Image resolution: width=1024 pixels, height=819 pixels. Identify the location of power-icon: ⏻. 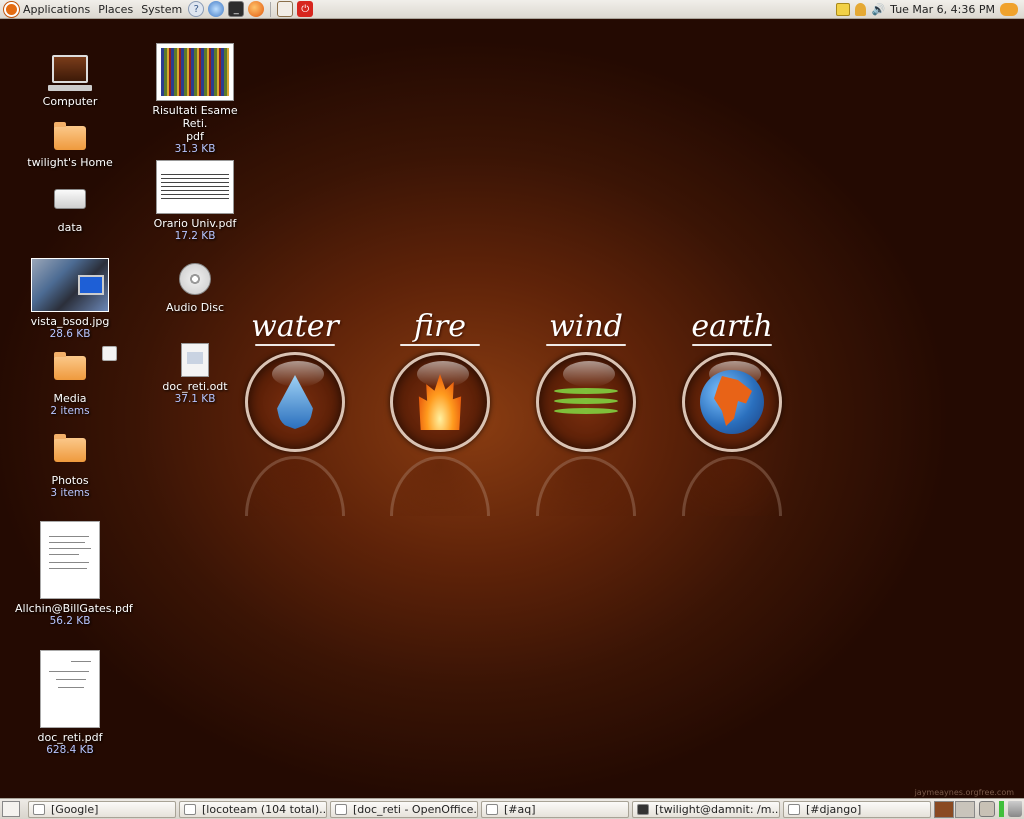
(305, 9).